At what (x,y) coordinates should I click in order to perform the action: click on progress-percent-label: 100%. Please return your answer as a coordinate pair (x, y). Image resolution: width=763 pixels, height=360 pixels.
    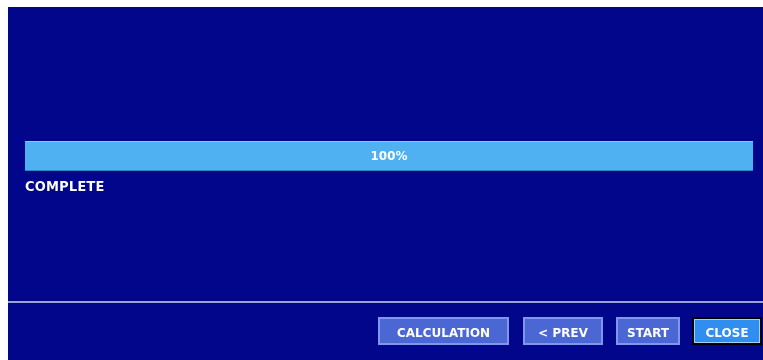
    Looking at the image, I should click on (389, 156).